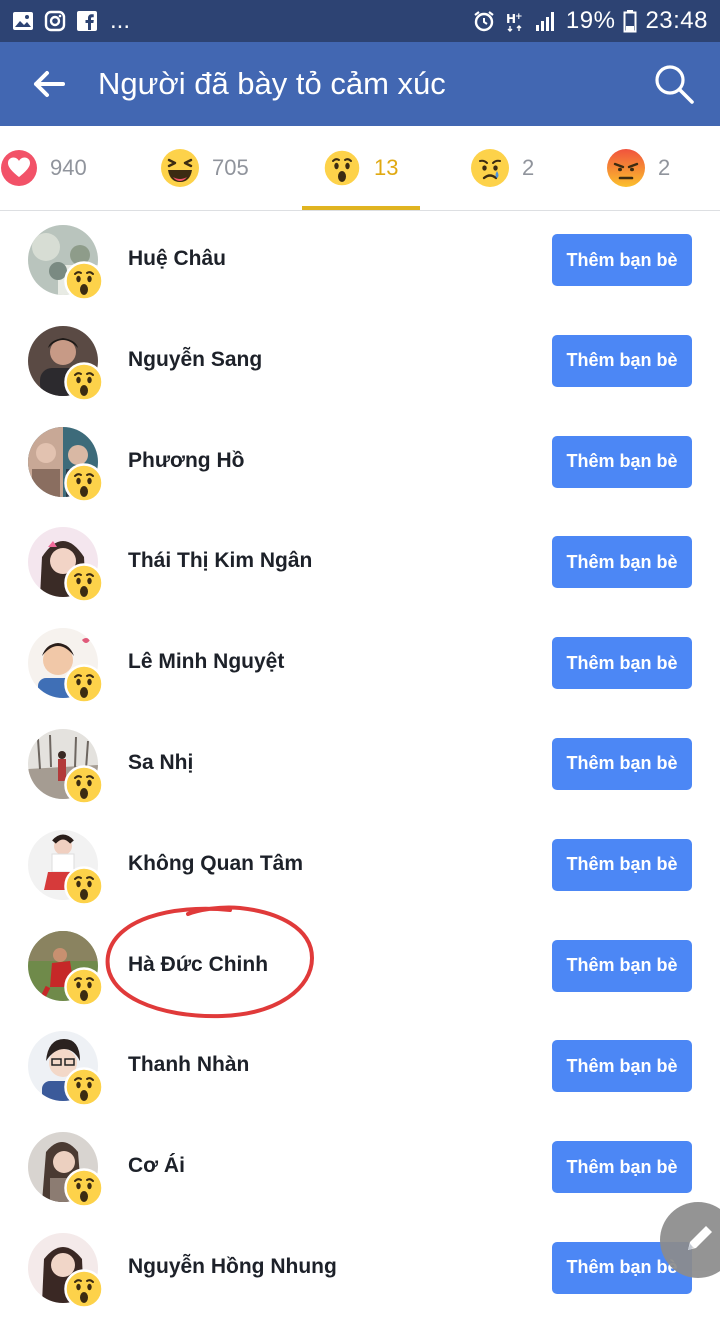 This screenshot has width=720, height=1320. What do you see at coordinates (360, 463) in the screenshot?
I see `list-item: Phương Hồ Thêm bạn bè` at bounding box center [360, 463].